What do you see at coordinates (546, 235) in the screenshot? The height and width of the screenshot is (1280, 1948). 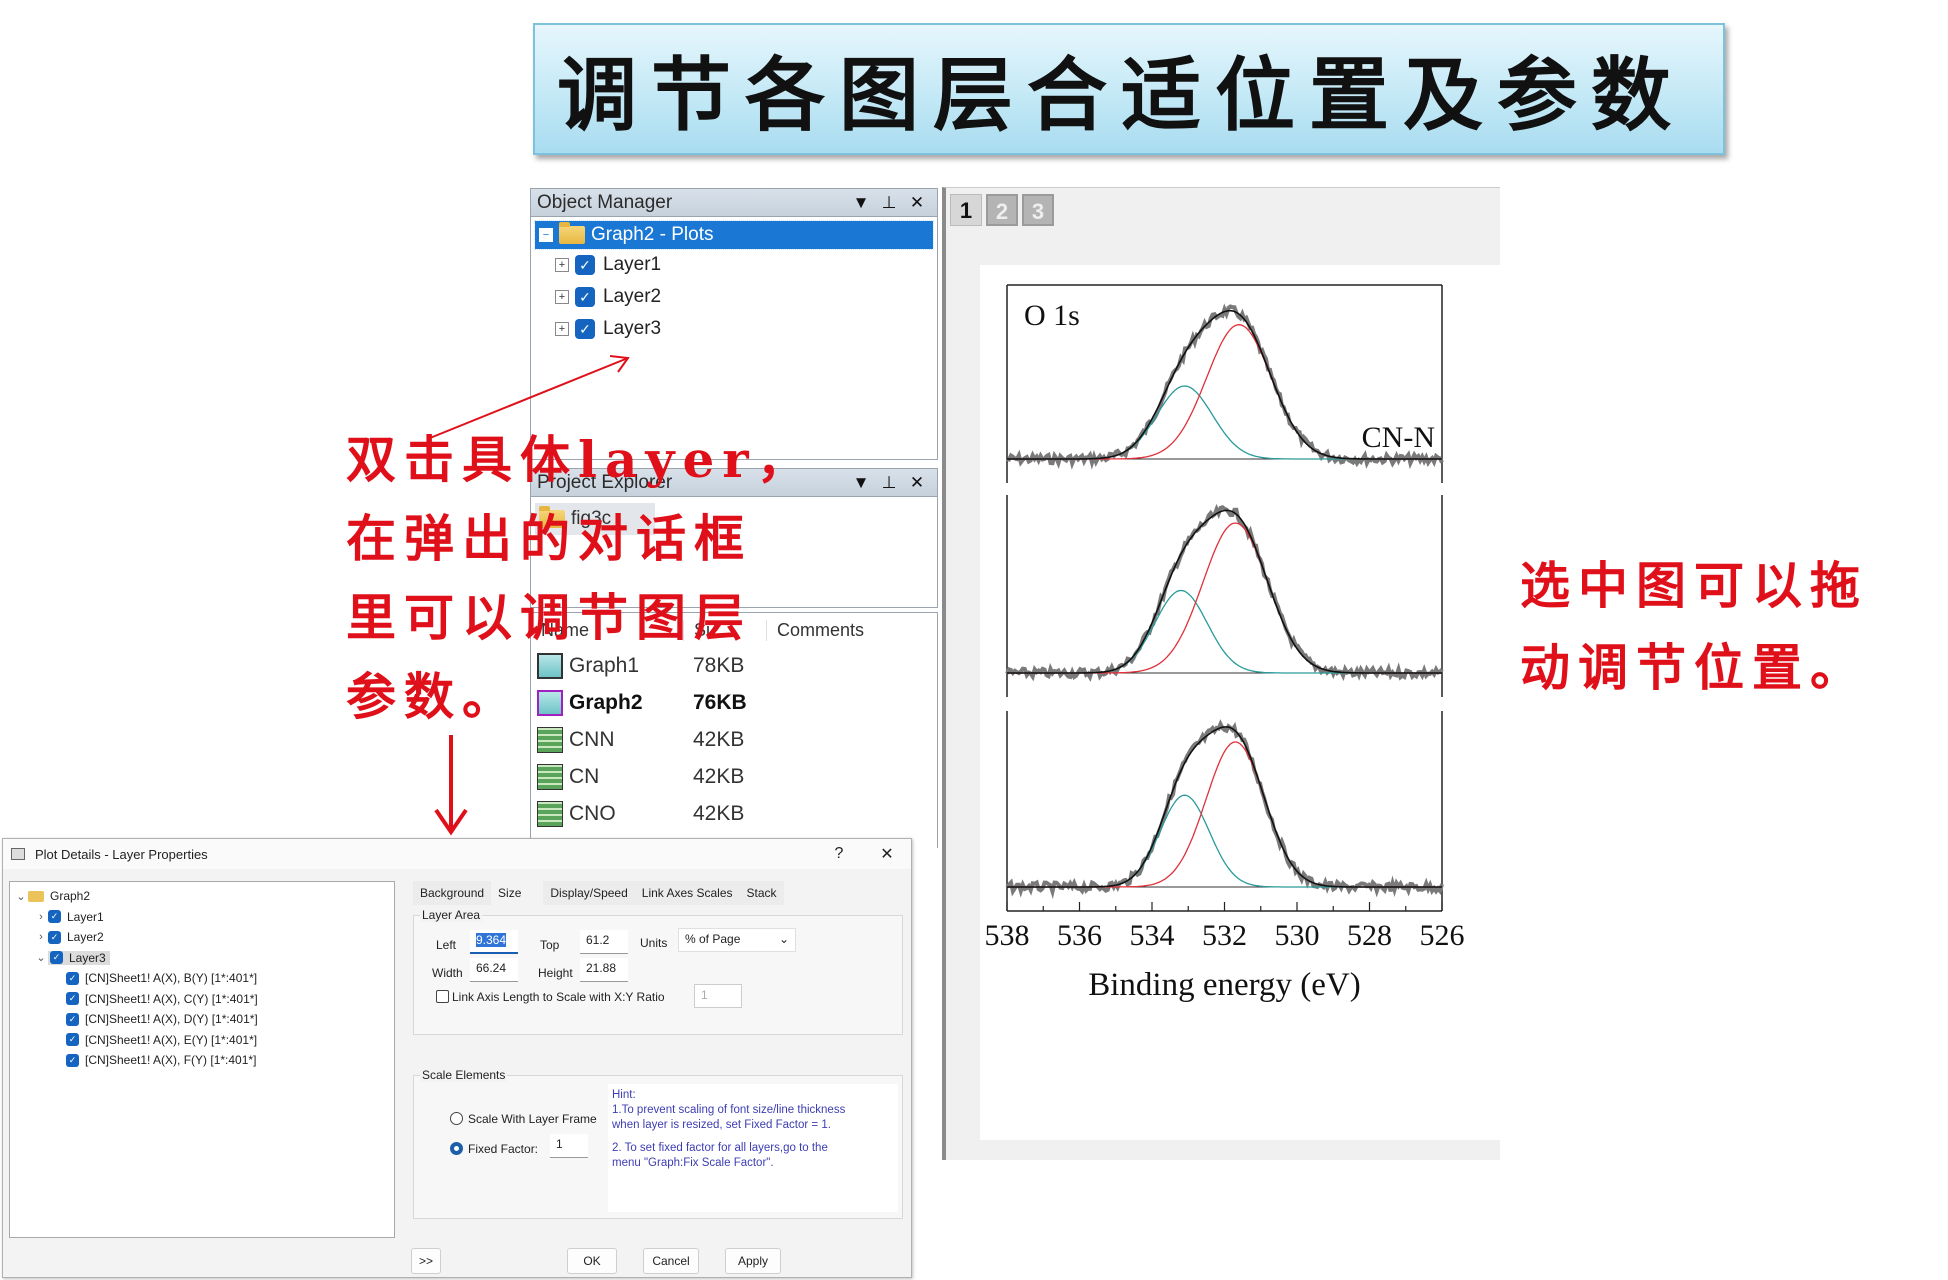 I see `collapse-icon: −` at bounding box center [546, 235].